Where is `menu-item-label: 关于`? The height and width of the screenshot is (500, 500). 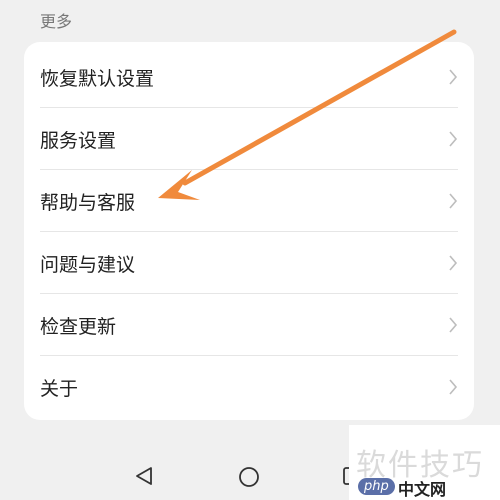 menu-item-label: 关于 is located at coordinates (59, 388).